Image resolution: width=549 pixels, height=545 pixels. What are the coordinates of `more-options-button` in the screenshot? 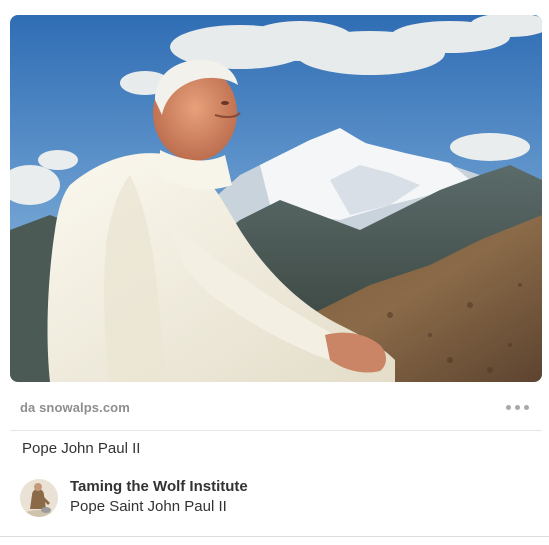 It's located at (518, 407).